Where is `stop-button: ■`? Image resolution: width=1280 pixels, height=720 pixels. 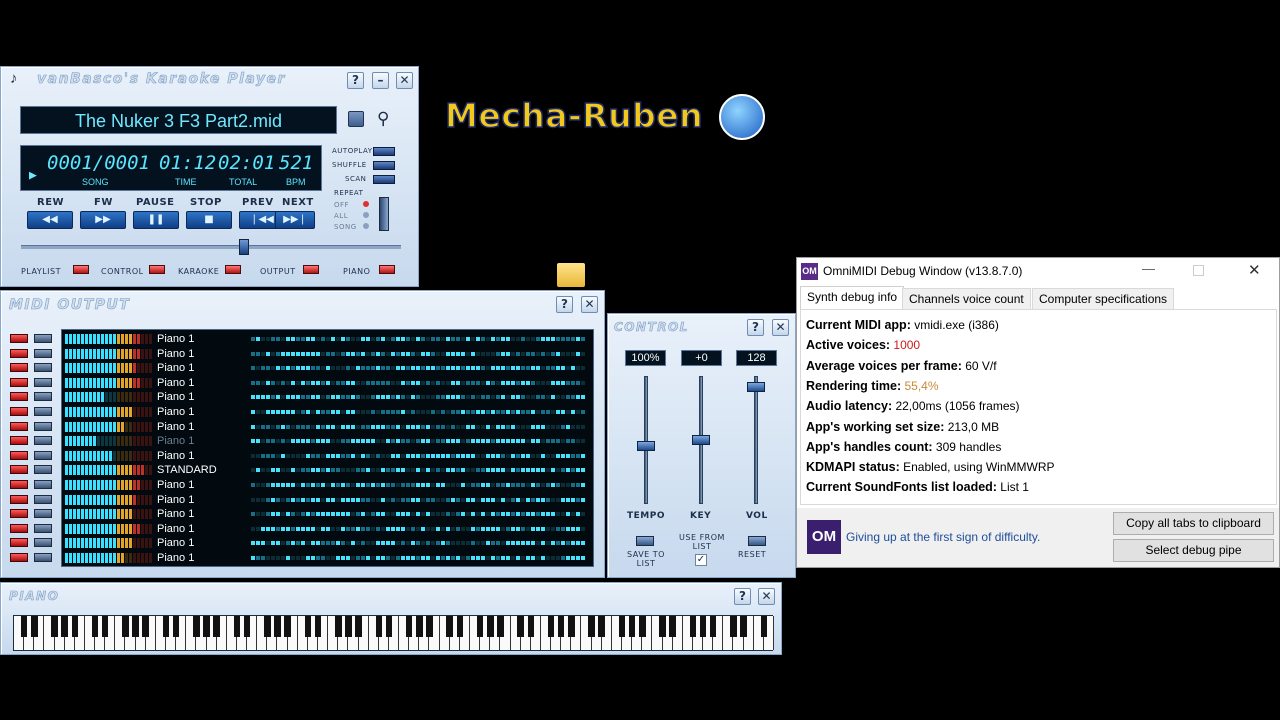
stop-button: ■ is located at coordinates (209, 220).